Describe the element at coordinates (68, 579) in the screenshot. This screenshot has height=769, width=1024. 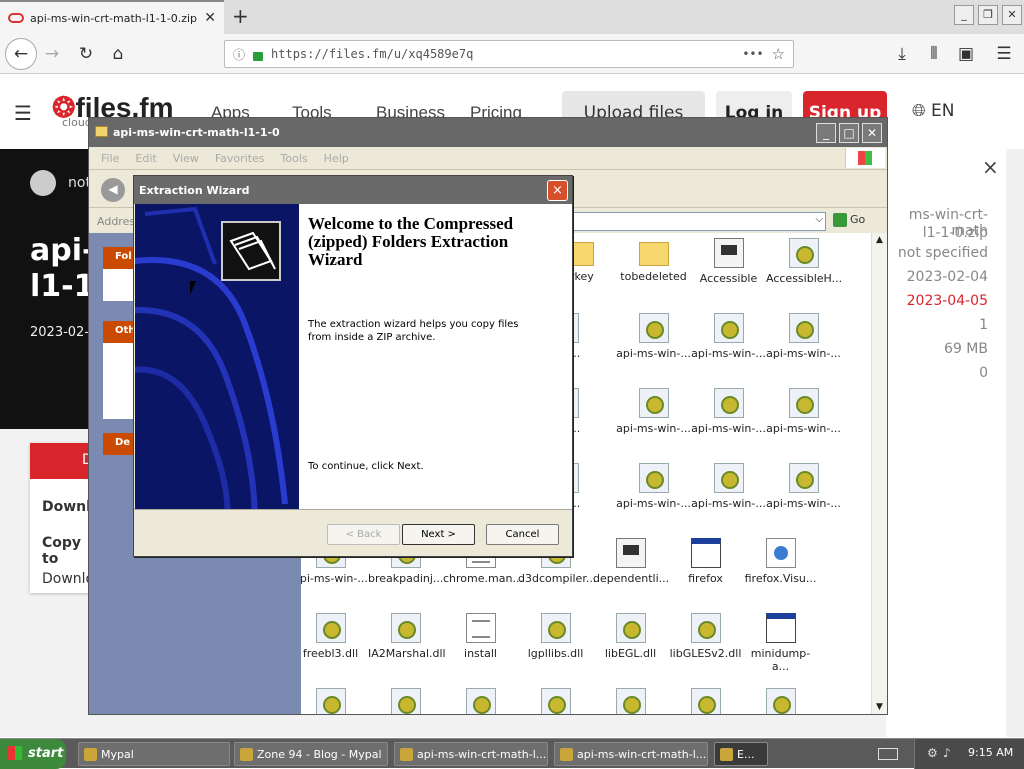
I see `download-option-2: Downlo` at that location.